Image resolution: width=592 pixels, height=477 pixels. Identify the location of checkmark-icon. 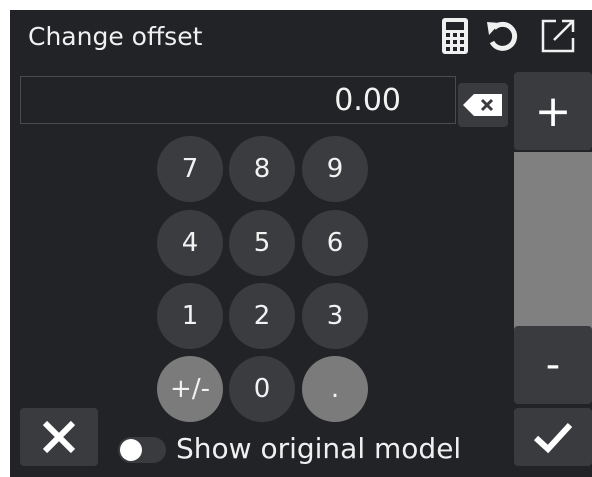
(553, 438).